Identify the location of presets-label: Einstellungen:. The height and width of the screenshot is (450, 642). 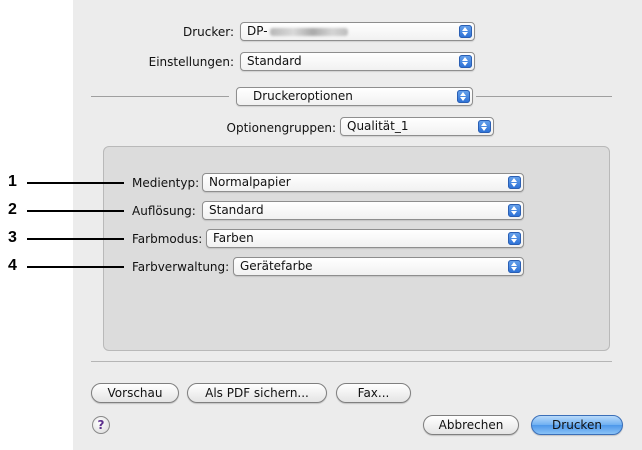
(191, 62).